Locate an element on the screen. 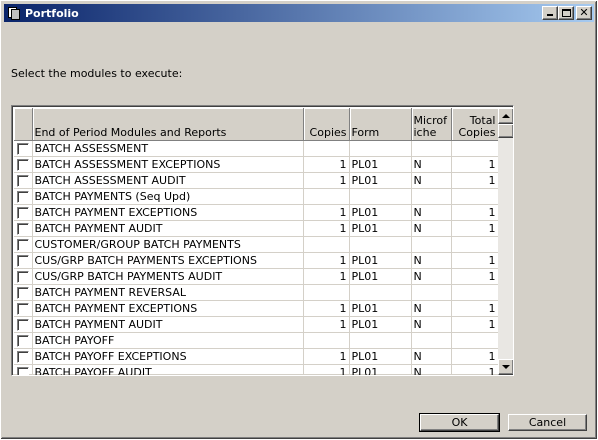  table-row: BATCH PAYMENTS (Seq Upd) is located at coordinates (256, 196).